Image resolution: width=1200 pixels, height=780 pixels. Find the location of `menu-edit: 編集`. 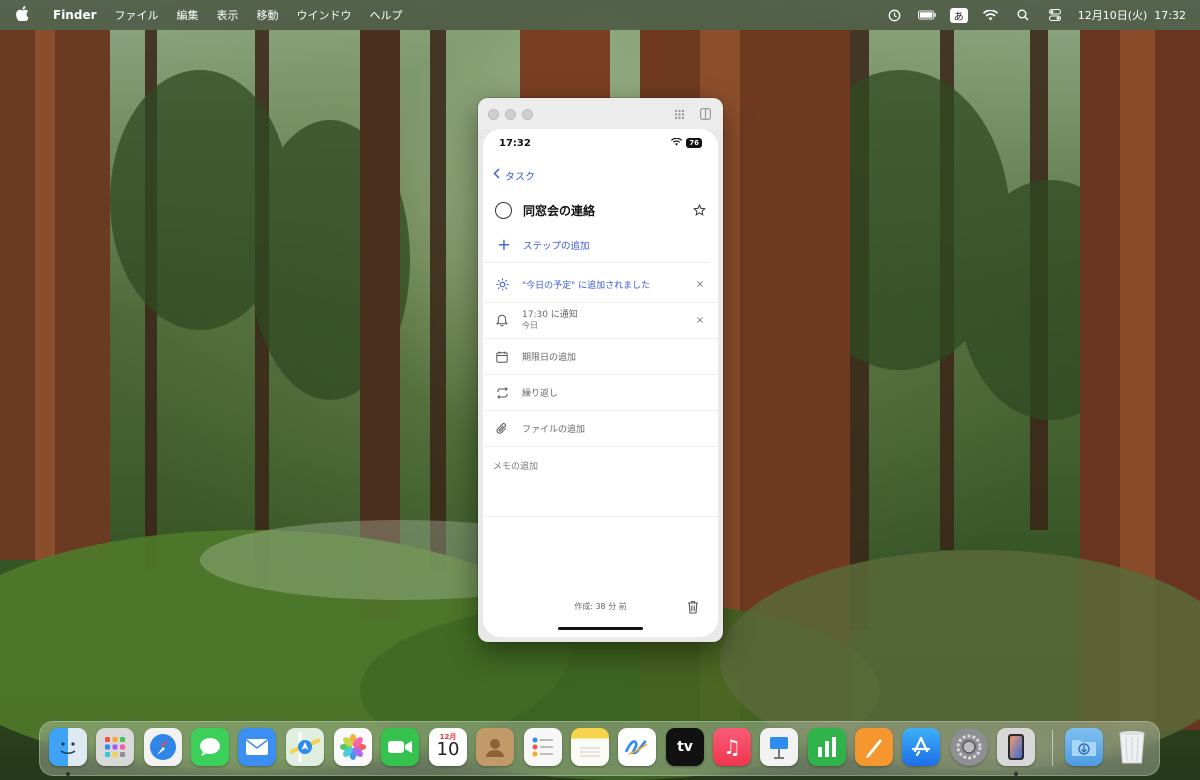

menu-edit: 編集 is located at coordinates (188, 15).